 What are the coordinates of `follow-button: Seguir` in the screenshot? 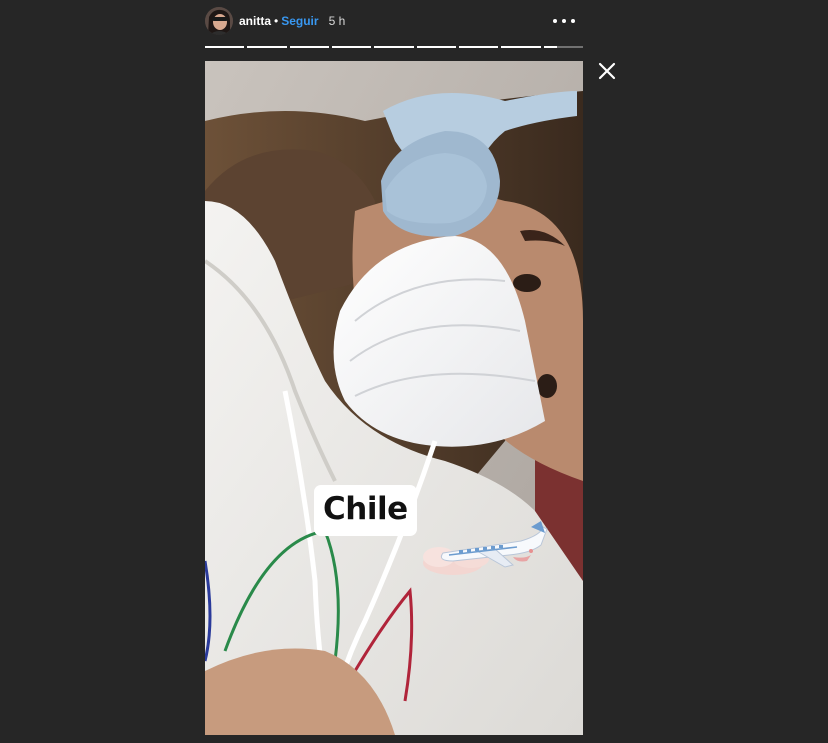 It's located at (299, 21).